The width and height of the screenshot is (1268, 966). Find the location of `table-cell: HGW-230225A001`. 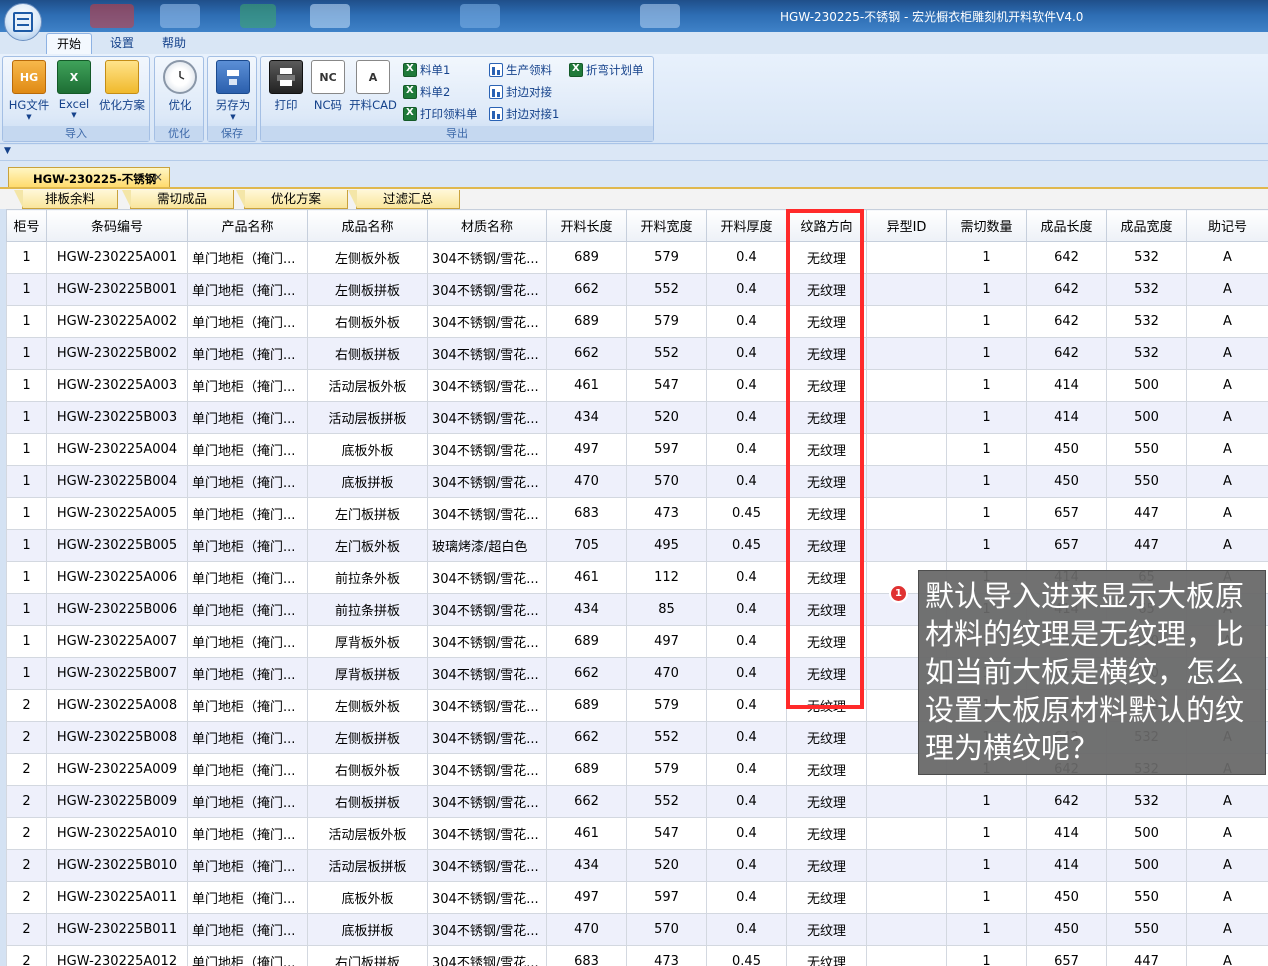

table-cell: HGW-230225A001 is located at coordinates (117, 257).